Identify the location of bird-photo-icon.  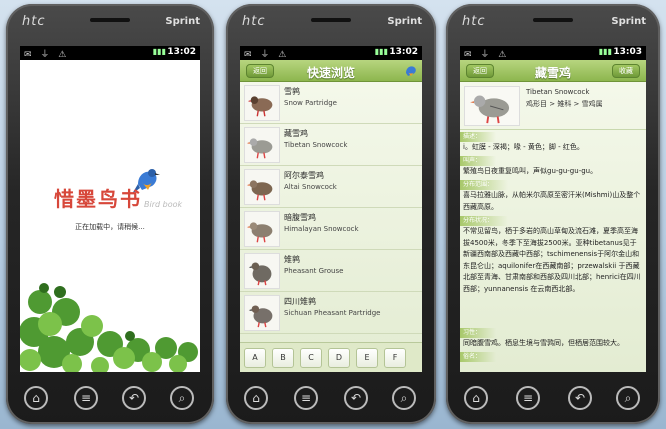
(492, 106).